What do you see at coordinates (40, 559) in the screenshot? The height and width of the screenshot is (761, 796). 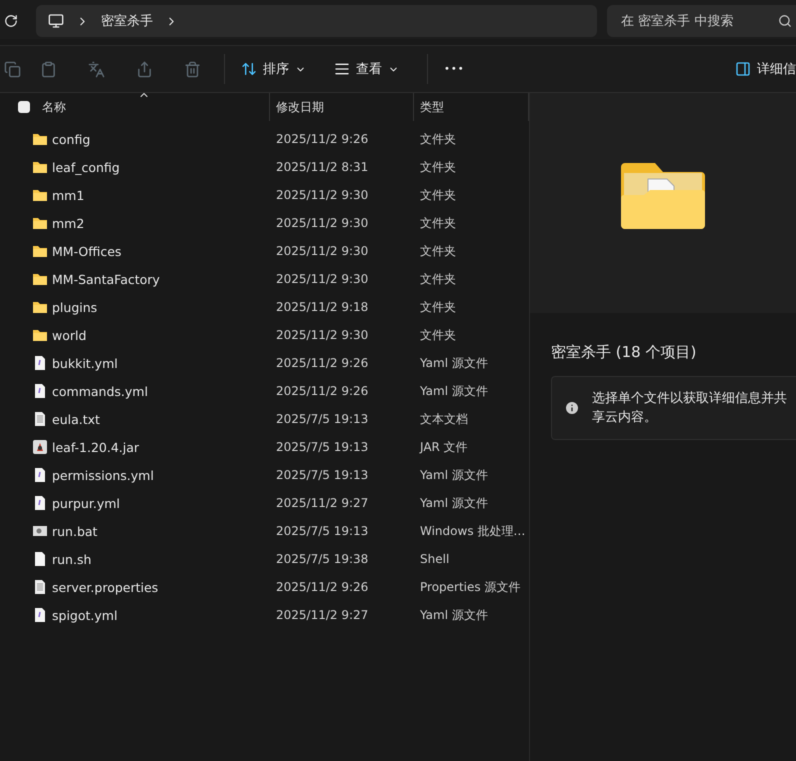 I see `blank-file-icon` at bounding box center [40, 559].